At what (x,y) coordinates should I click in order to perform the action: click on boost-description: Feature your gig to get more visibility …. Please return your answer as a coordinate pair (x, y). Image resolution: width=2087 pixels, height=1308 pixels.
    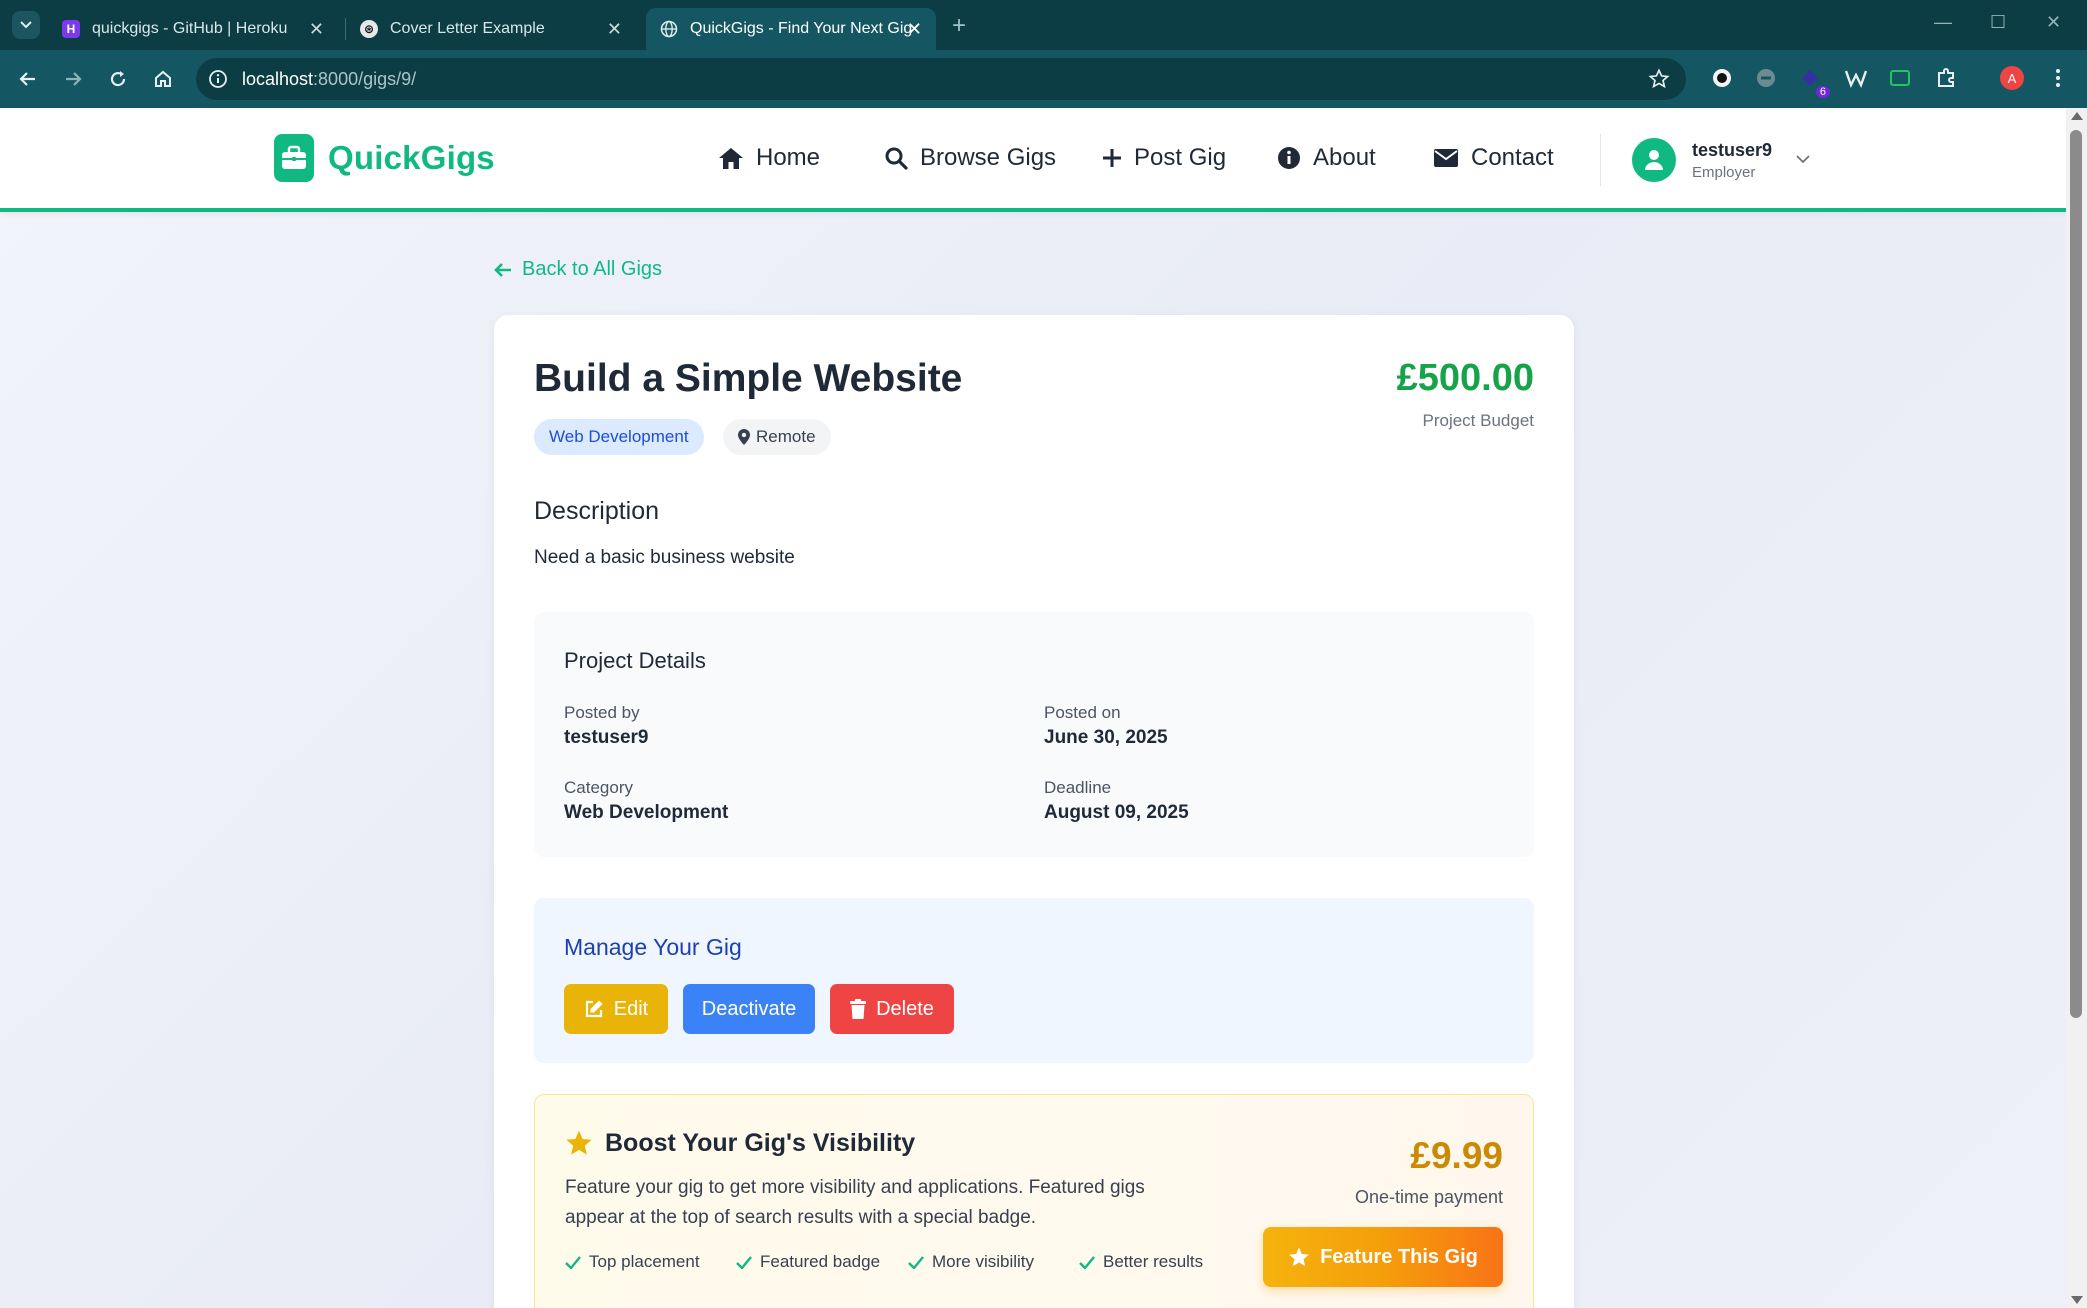
    Looking at the image, I should click on (855, 1202).